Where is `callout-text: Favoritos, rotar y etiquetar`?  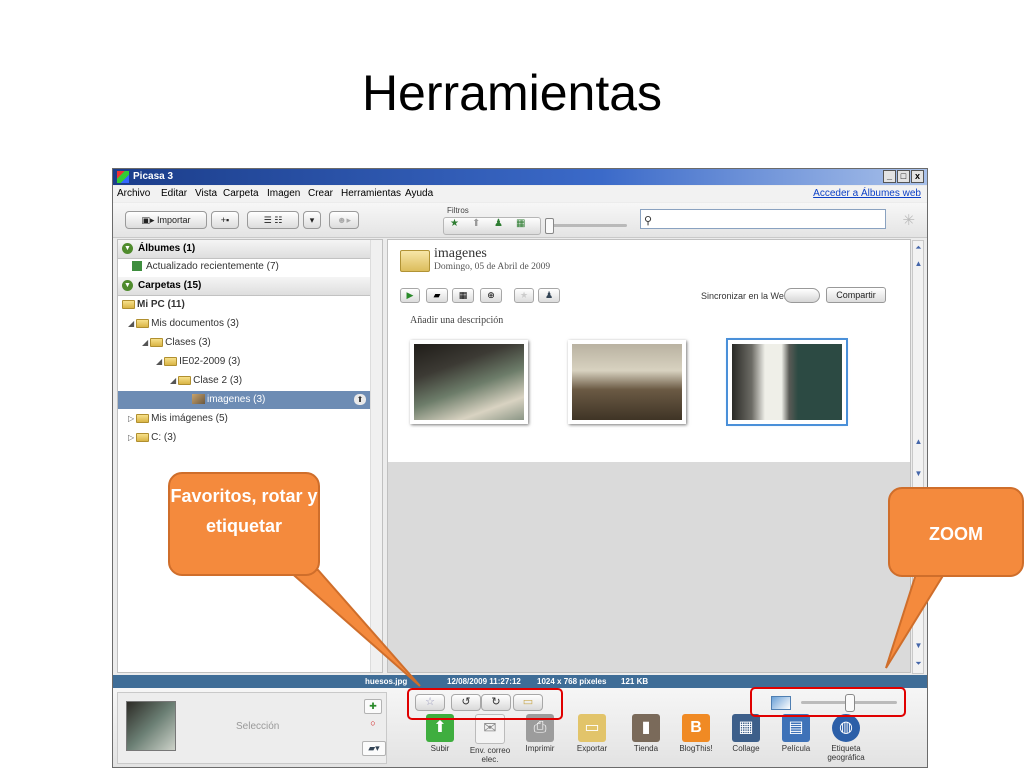
callout-text: Favoritos, rotar y etiquetar is located at coordinates (244, 511).